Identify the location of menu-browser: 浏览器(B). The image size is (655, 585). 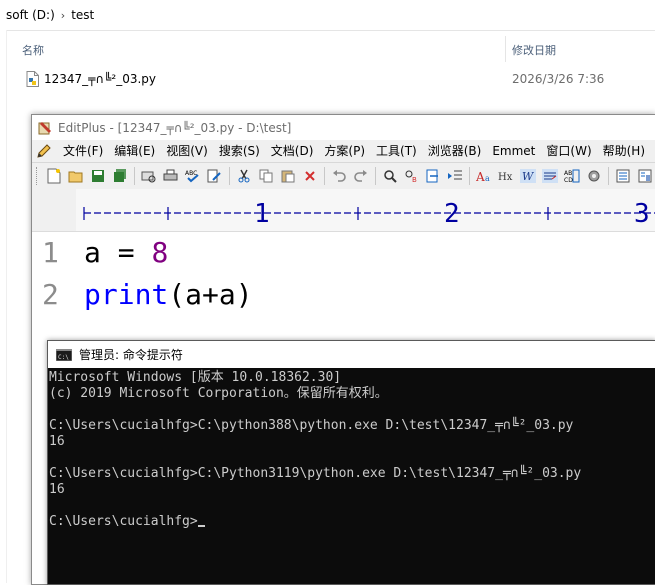
(455, 150).